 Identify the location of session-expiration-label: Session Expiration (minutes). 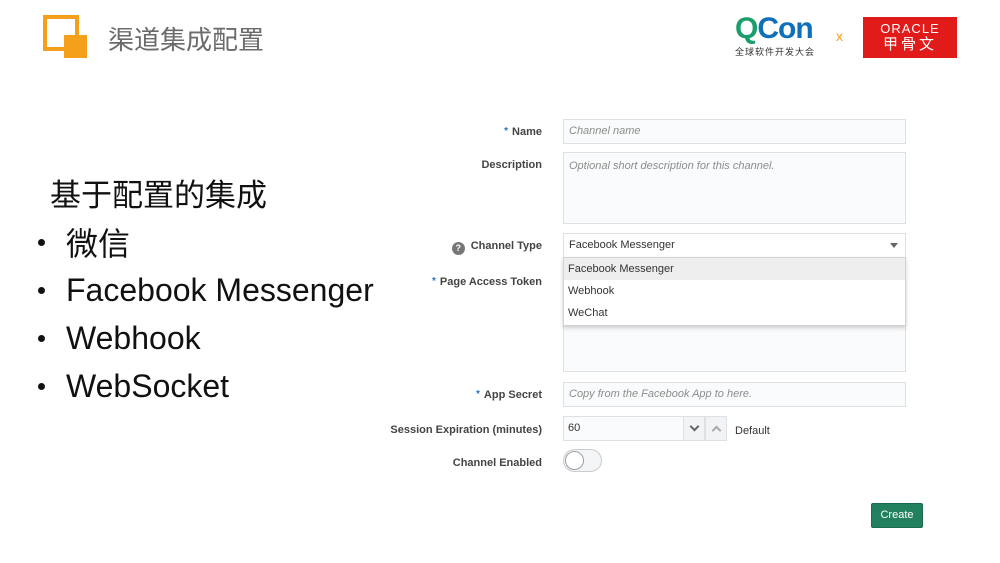
(466, 430).